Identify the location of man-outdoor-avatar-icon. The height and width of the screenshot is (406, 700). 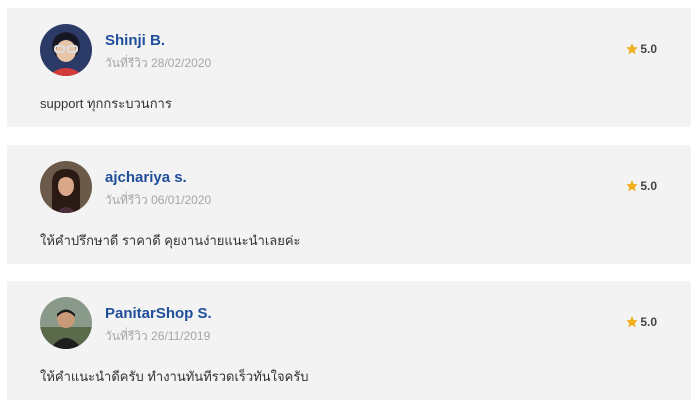
(66, 323).